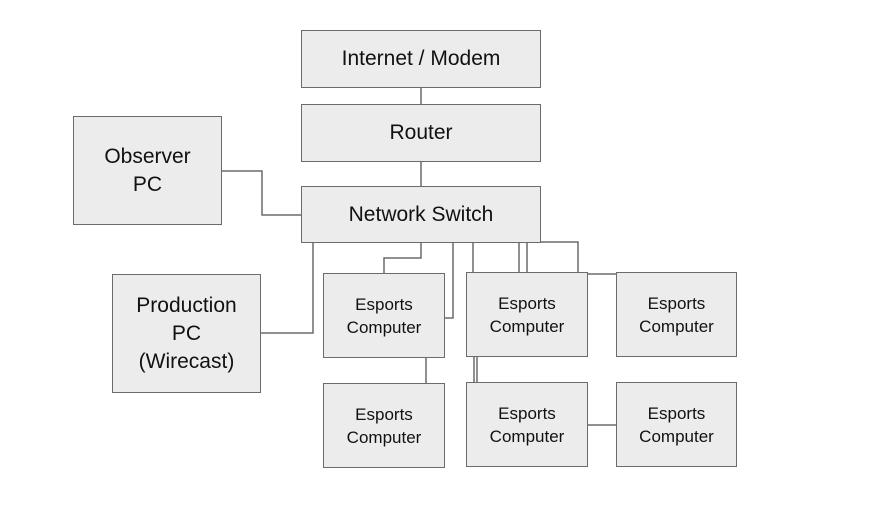 The height and width of the screenshot is (529, 870). What do you see at coordinates (147, 170) in the screenshot?
I see `node-observer-pc: Observer PC` at bounding box center [147, 170].